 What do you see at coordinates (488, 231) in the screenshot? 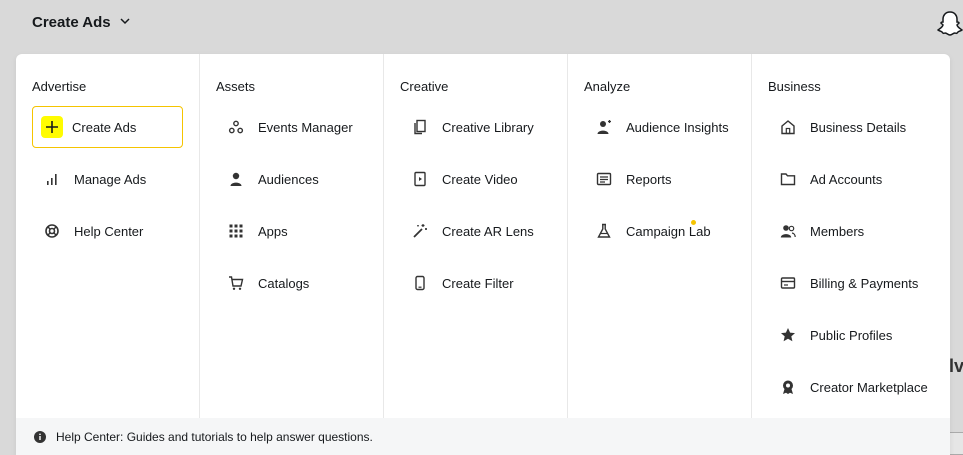
I see `menu-item-label: Create AR Lens` at bounding box center [488, 231].